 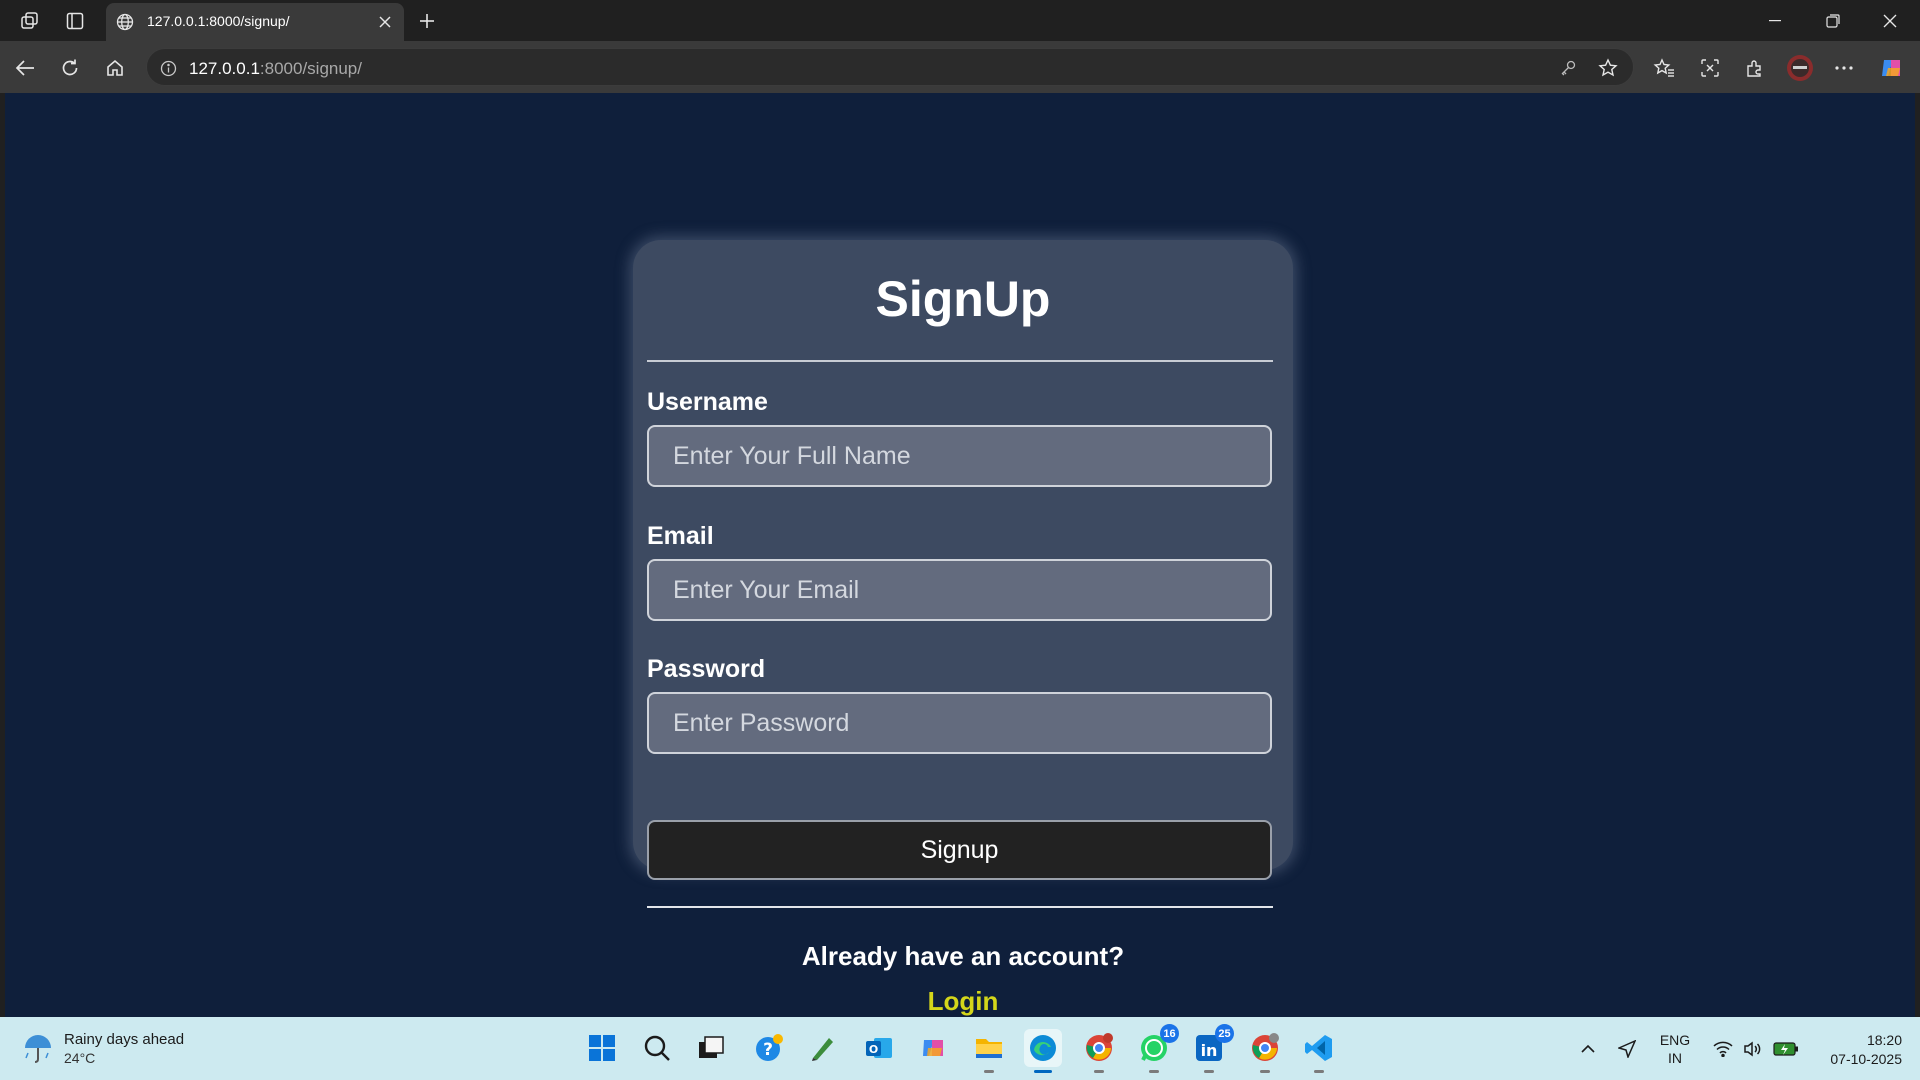 I want to click on tab-title: 127.0.0.1:8000/signup/, so click(x=218, y=21).